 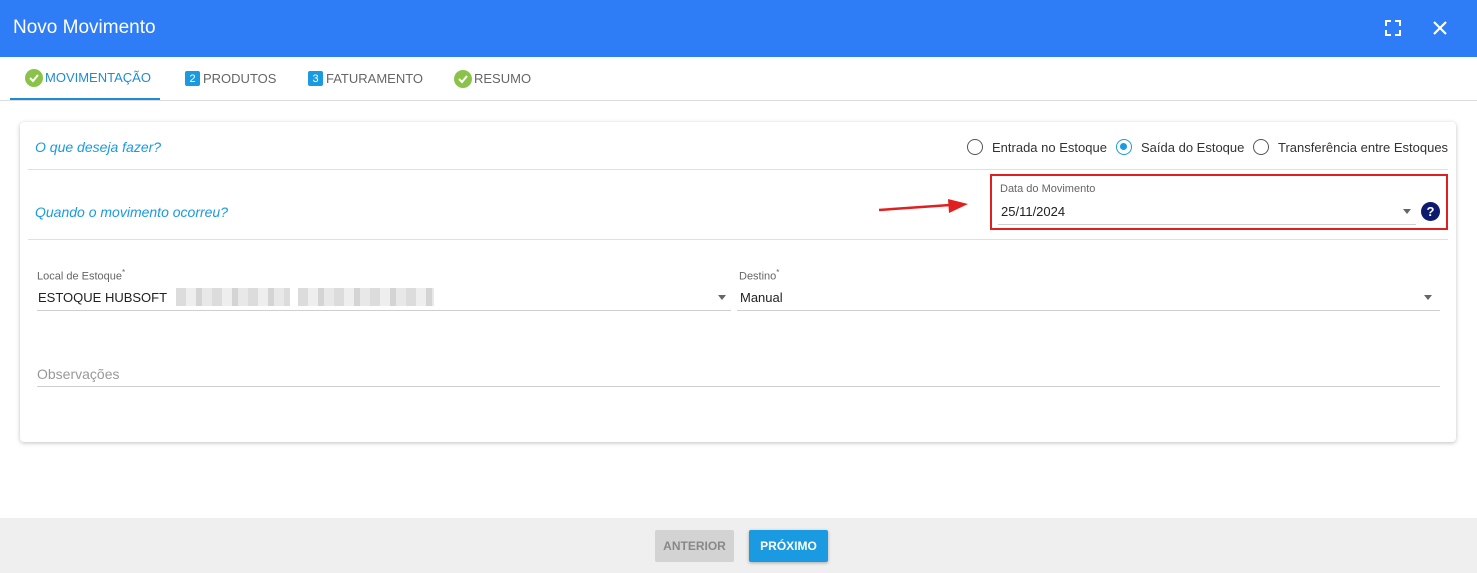 What do you see at coordinates (1363, 147) in the screenshot?
I see `radio-label: Transferência entre Estoques` at bounding box center [1363, 147].